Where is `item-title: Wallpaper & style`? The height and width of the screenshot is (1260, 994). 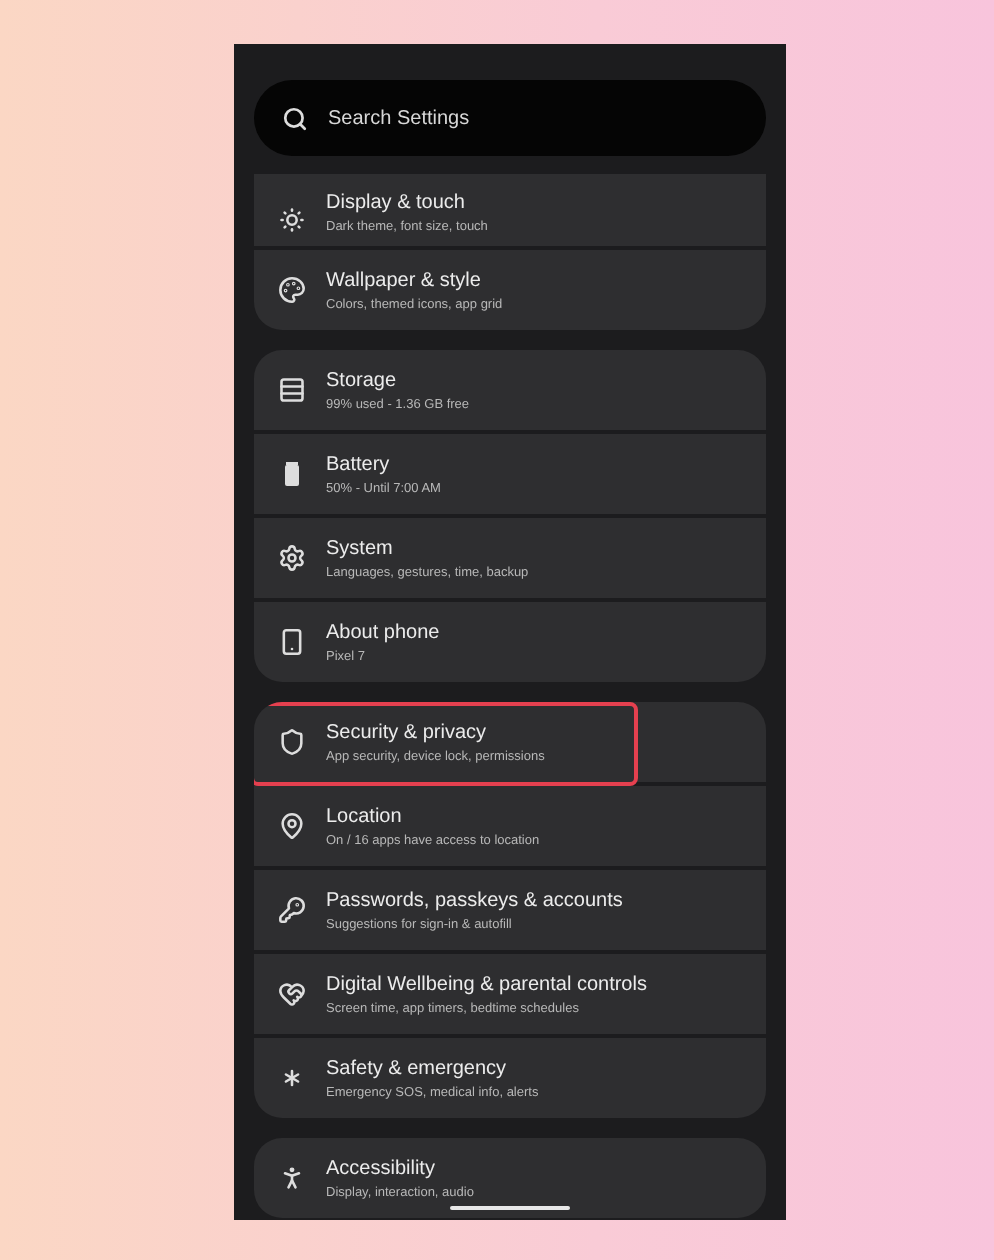
item-title: Wallpaper & style is located at coordinates (404, 280).